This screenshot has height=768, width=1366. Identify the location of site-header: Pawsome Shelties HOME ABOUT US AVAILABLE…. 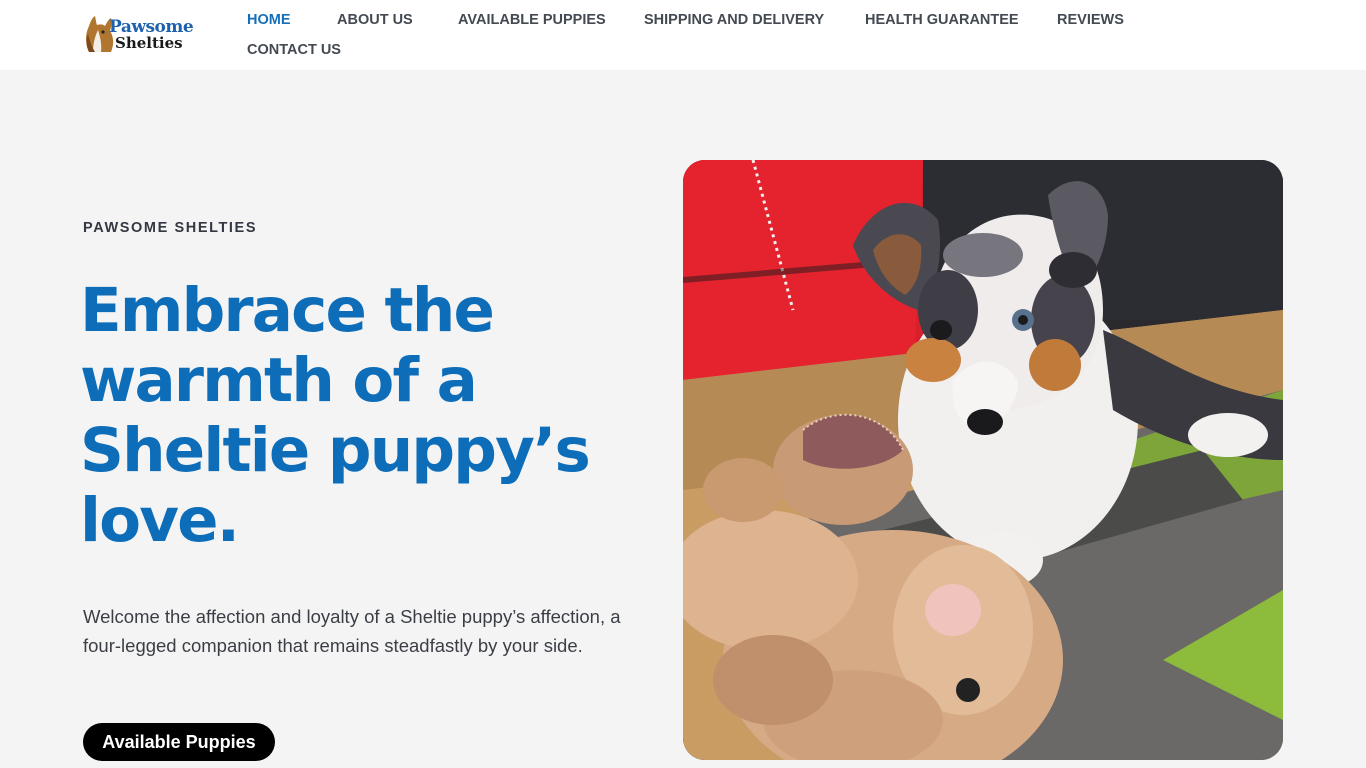
(683, 35).